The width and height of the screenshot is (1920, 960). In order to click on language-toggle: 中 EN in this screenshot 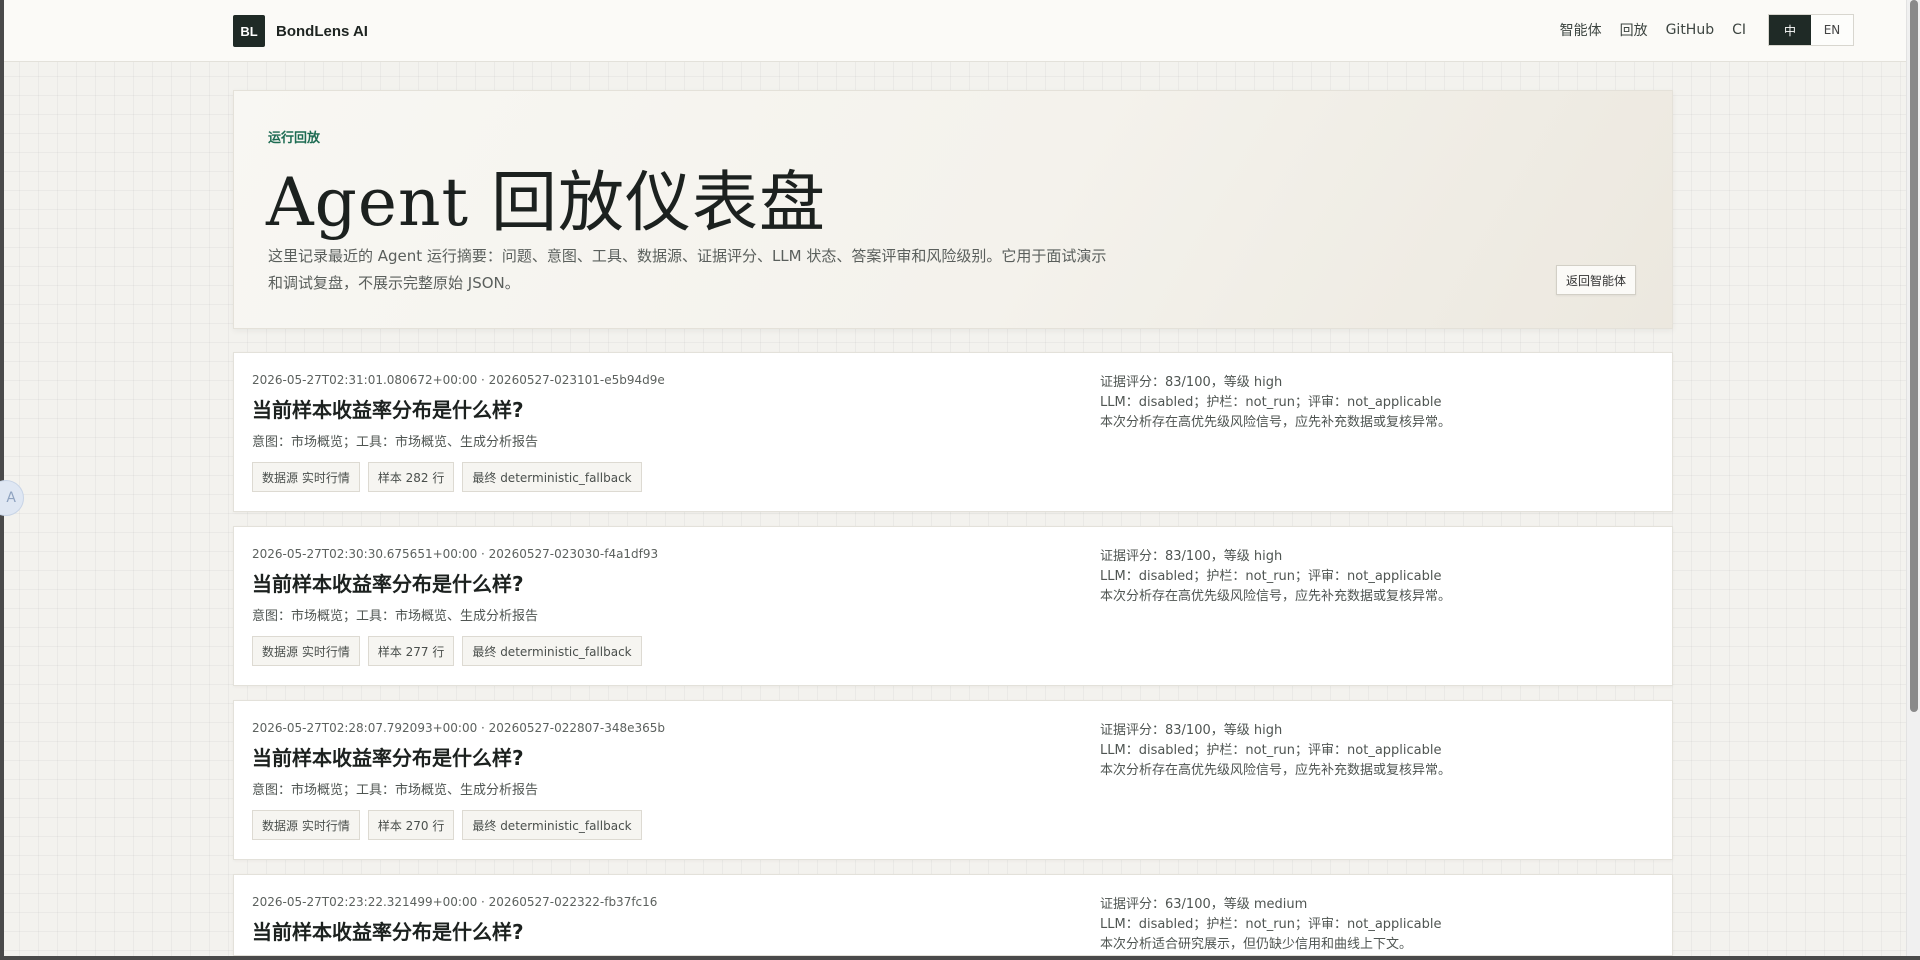, I will do `click(1811, 30)`.